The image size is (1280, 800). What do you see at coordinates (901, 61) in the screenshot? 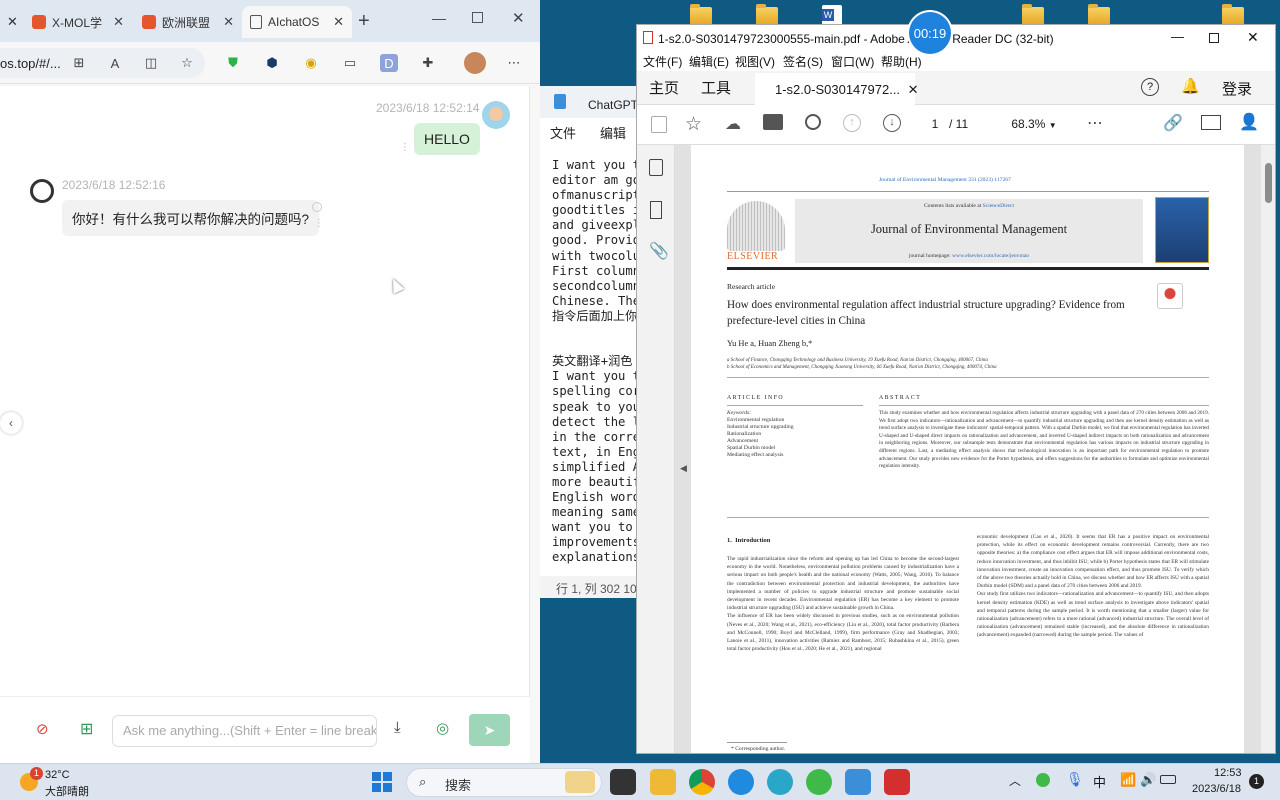
I see `menu-help: 帮助(H)` at bounding box center [901, 61].